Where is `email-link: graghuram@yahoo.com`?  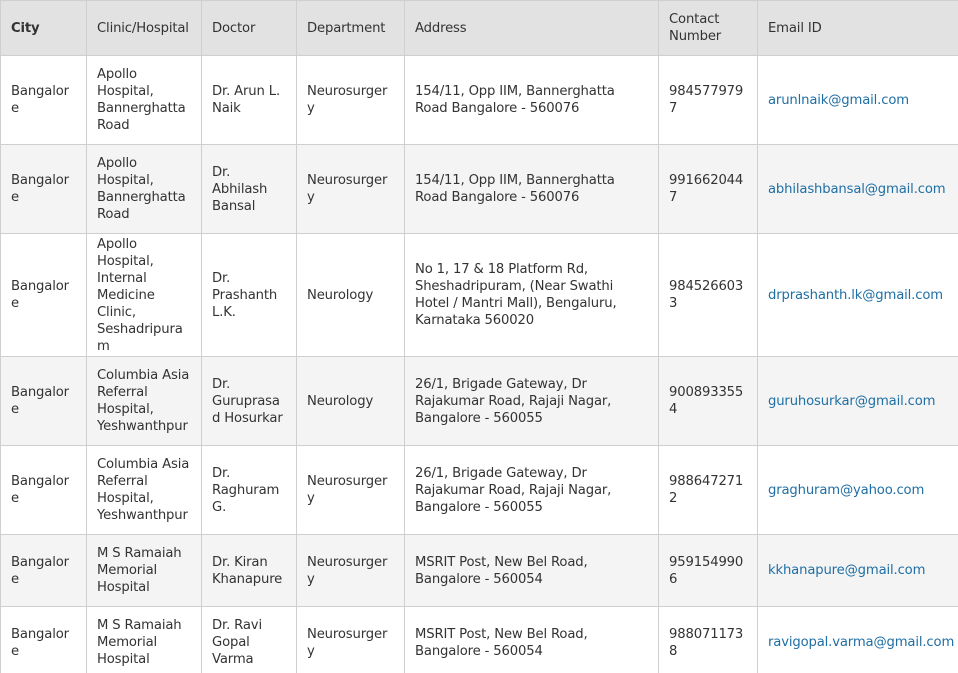
email-link: graghuram@yahoo.com is located at coordinates (846, 490).